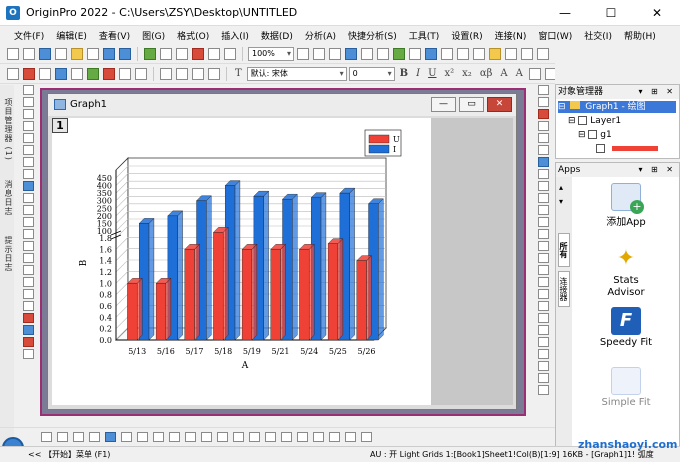 This screenshot has height=462, width=680. I want to click on line-icon, so click(28, 258).